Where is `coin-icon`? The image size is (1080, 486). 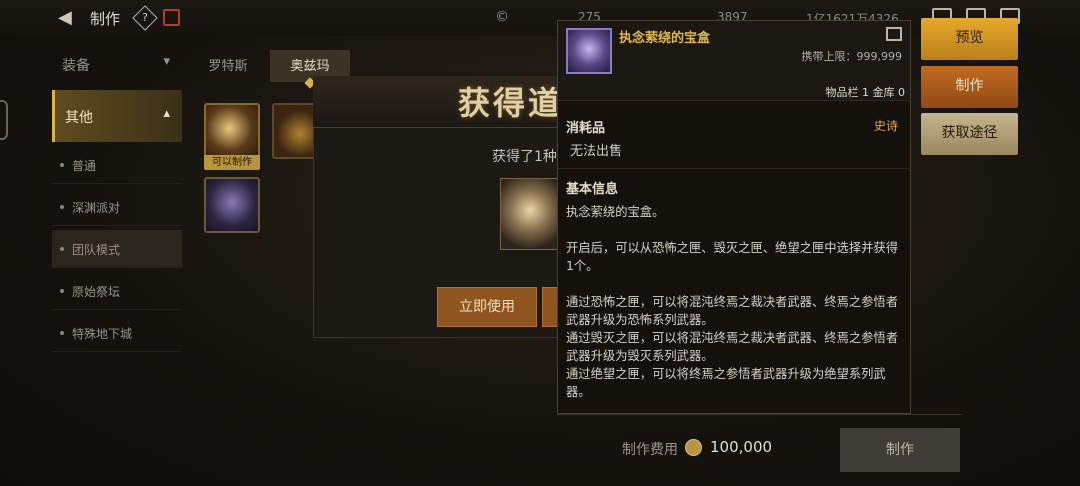 coin-icon is located at coordinates (693, 447).